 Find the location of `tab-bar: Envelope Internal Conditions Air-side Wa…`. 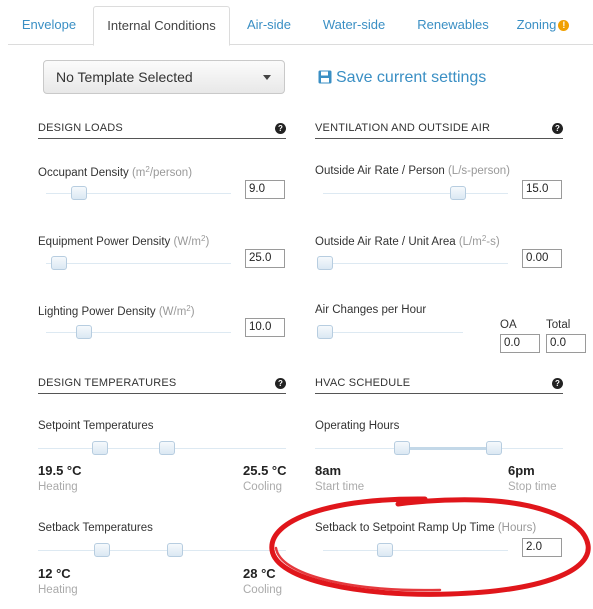

tab-bar: Envelope Internal Conditions Air-side Wa… is located at coordinates (300, 26).